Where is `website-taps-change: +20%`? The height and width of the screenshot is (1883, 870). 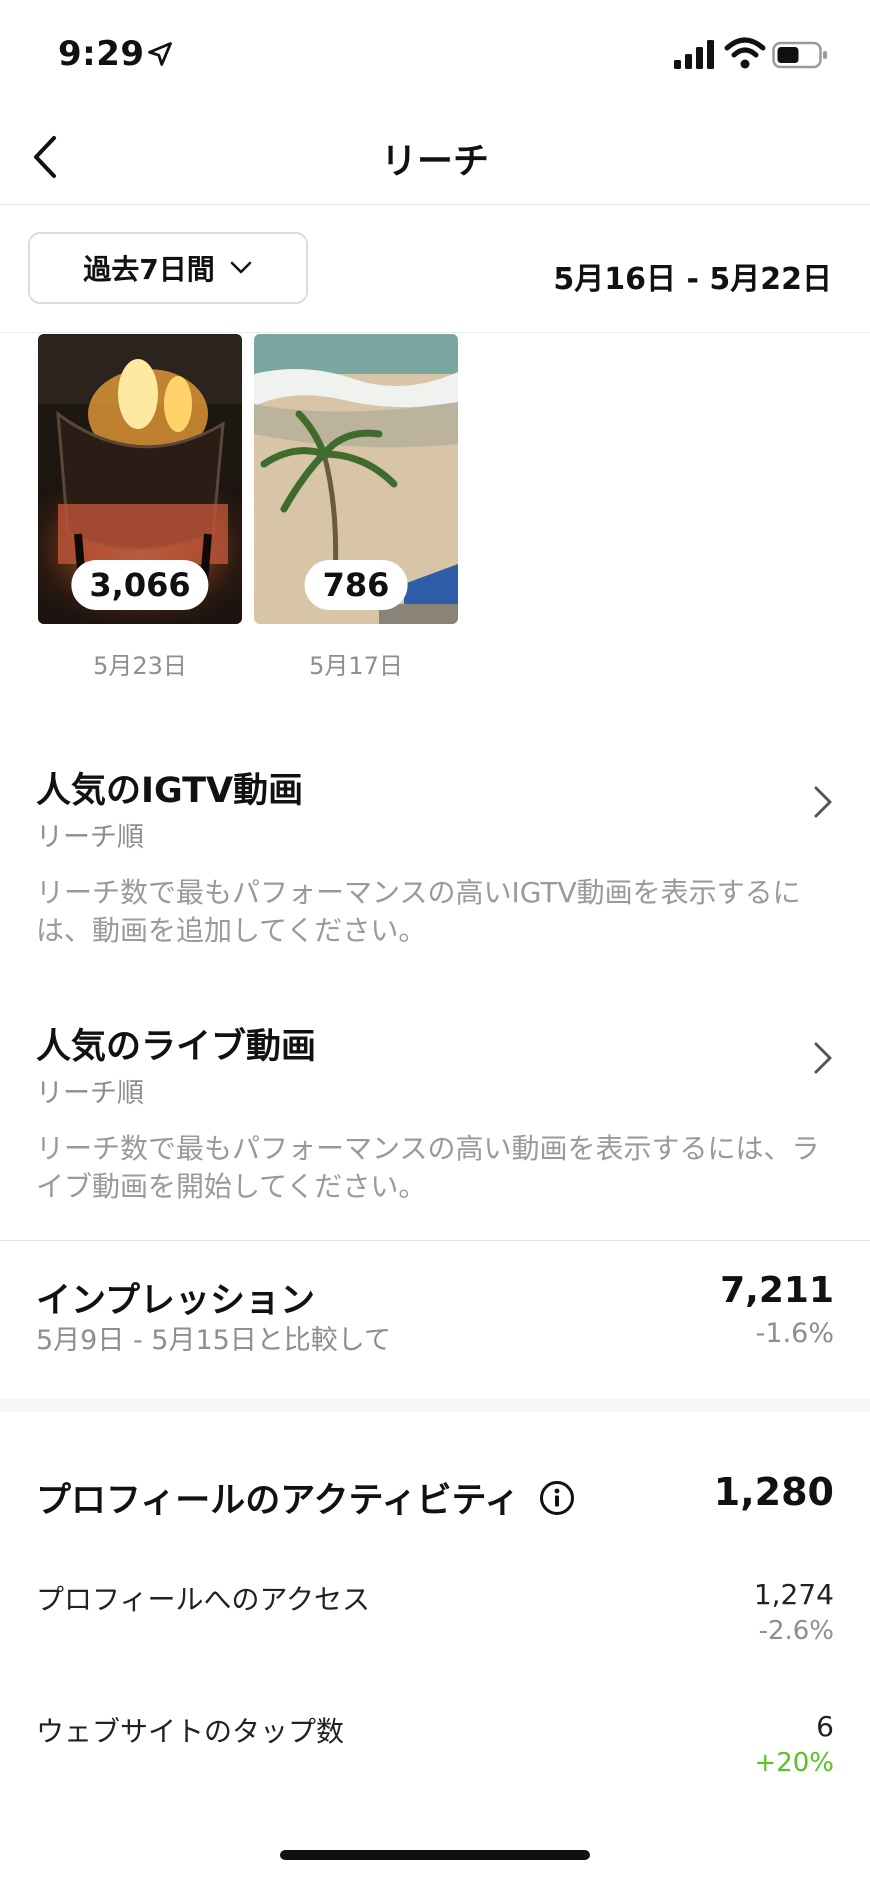
website-taps-change: +20% is located at coordinates (794, 1763).